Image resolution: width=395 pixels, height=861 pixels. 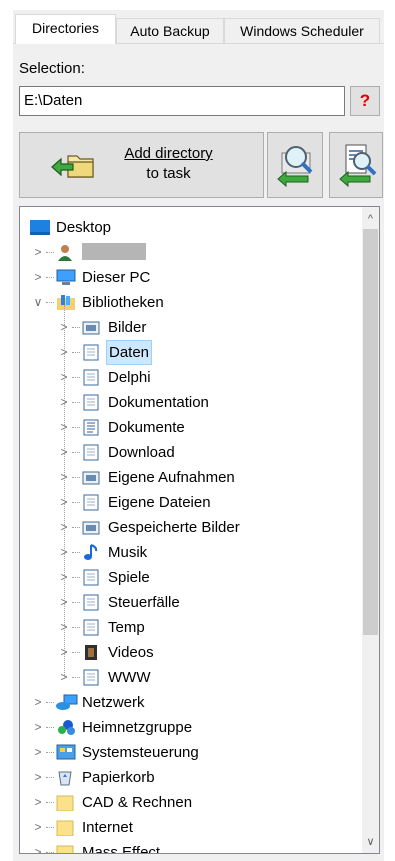 I want to click on user-icon, so click(x=65, y=252).